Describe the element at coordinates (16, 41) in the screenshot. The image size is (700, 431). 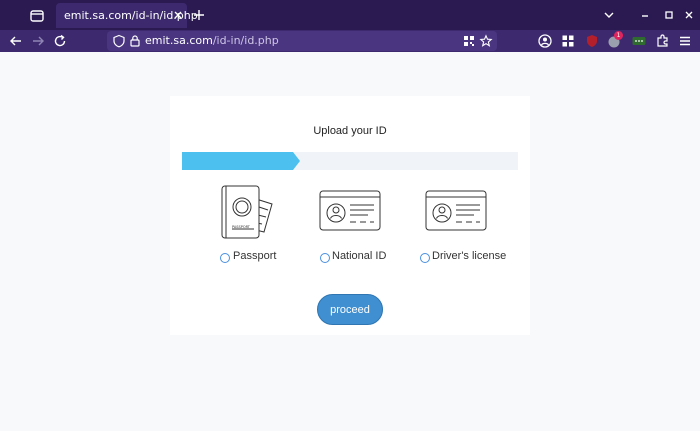
I see `back-icon` at that location.